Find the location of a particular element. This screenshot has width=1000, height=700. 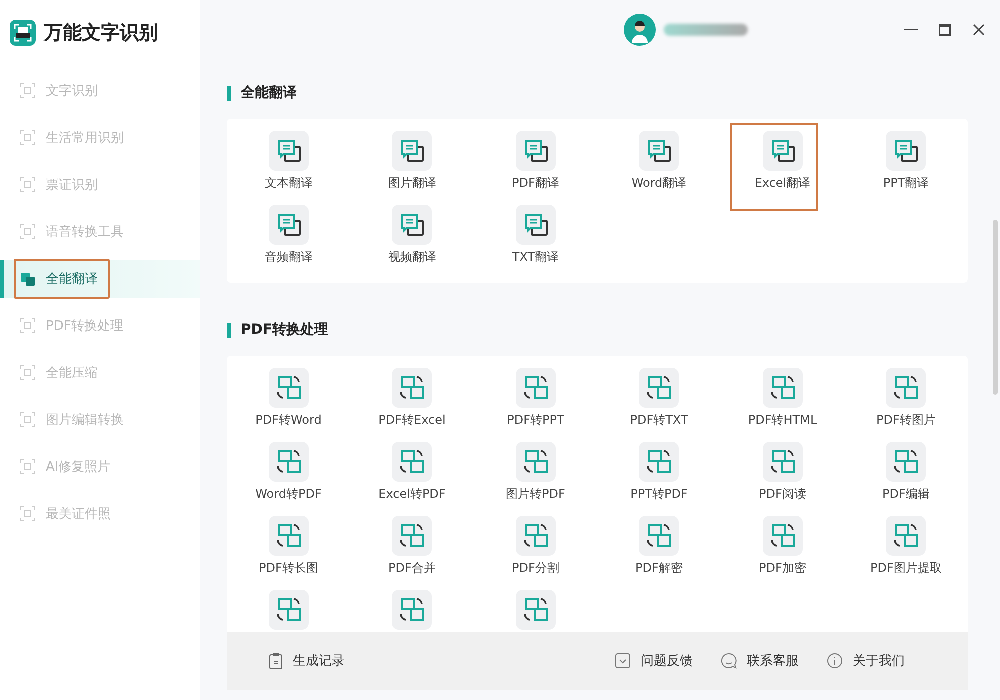

tool-label: PDF解密 is located at coordinates (659, 568).